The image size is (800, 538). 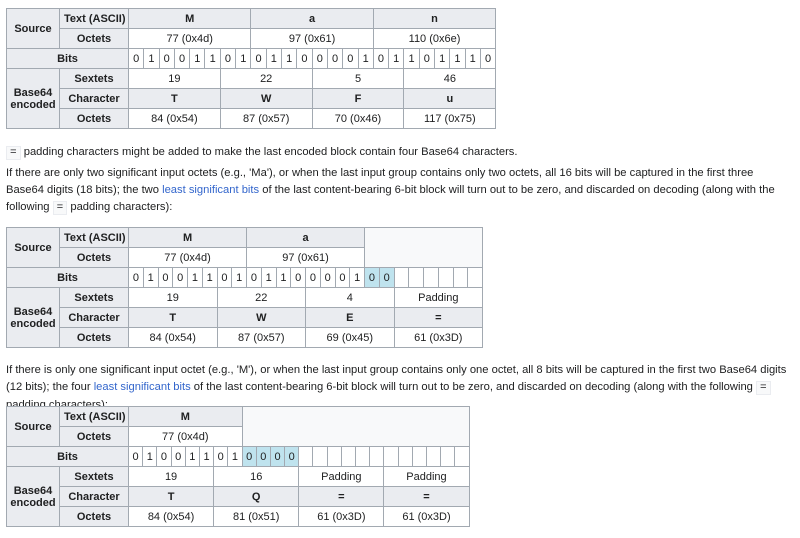 What do you see at coordinates (256, 516) in the screenshot?
I see `out-octet-cell: 81 (0x51)` at bounding box center [256, 516].